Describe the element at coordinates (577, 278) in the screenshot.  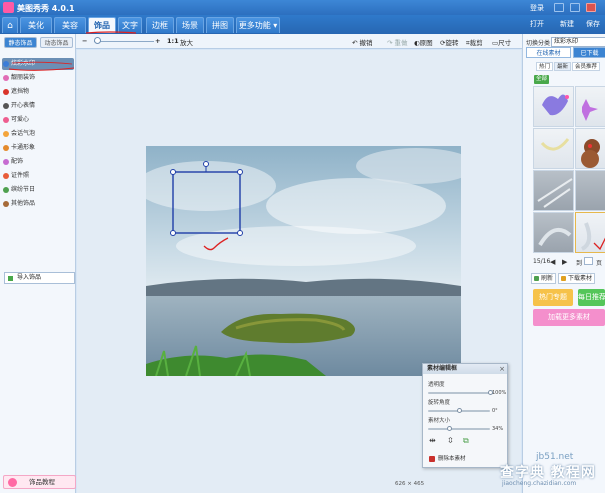
I see `download-materials-button: 下载素材` at that location.